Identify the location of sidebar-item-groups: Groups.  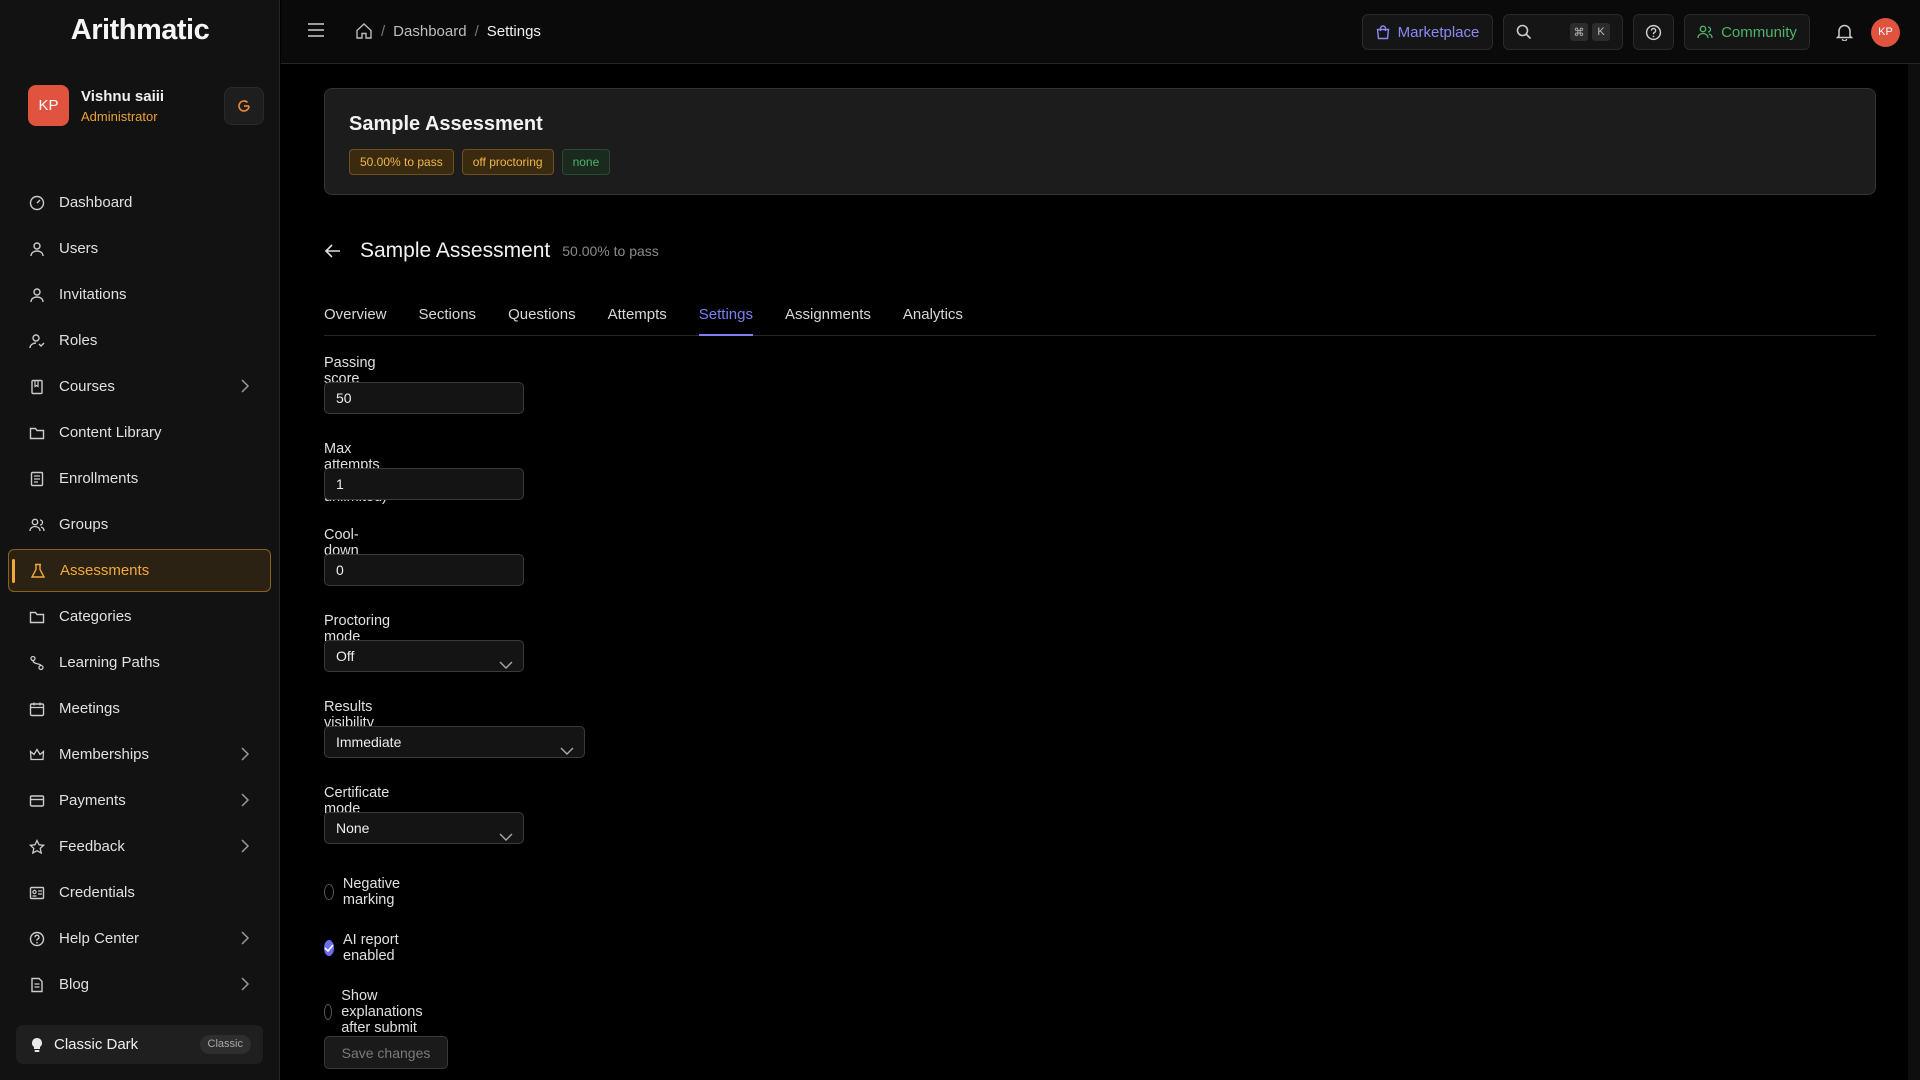
(139, 524).